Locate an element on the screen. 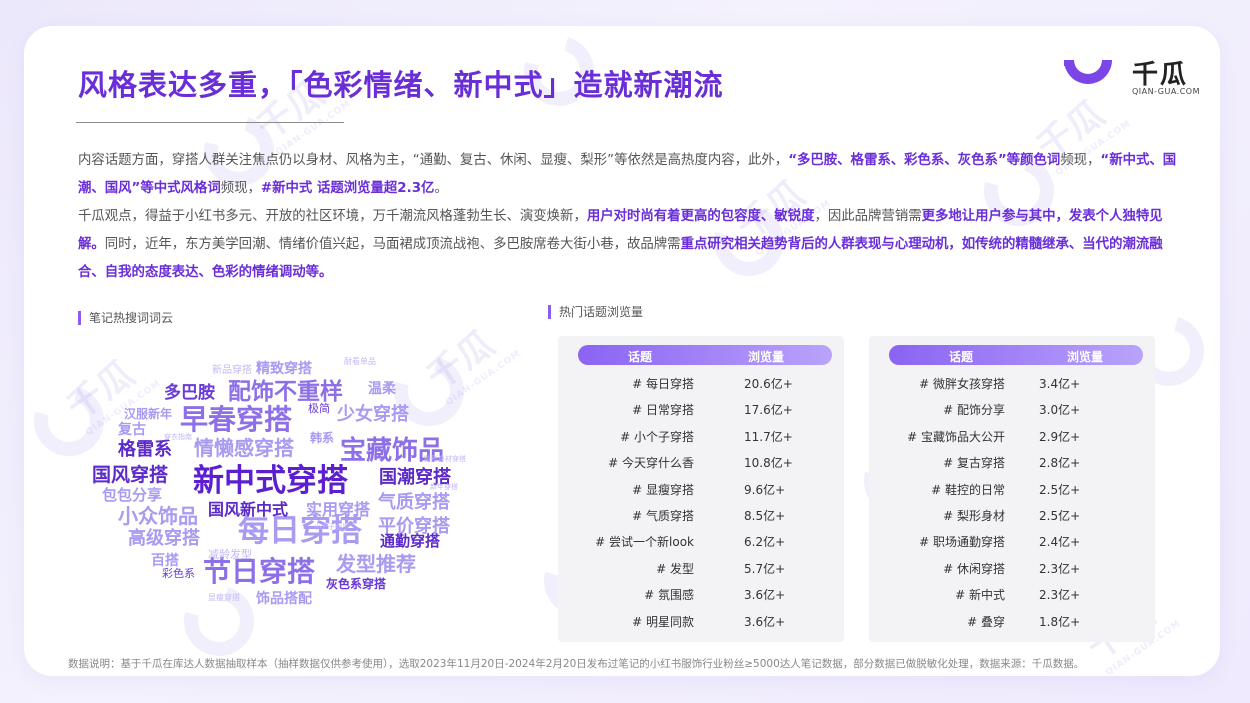 The image size is (1250, 703). cloud-word: 包包分享 is located at coordinates (132, 495).